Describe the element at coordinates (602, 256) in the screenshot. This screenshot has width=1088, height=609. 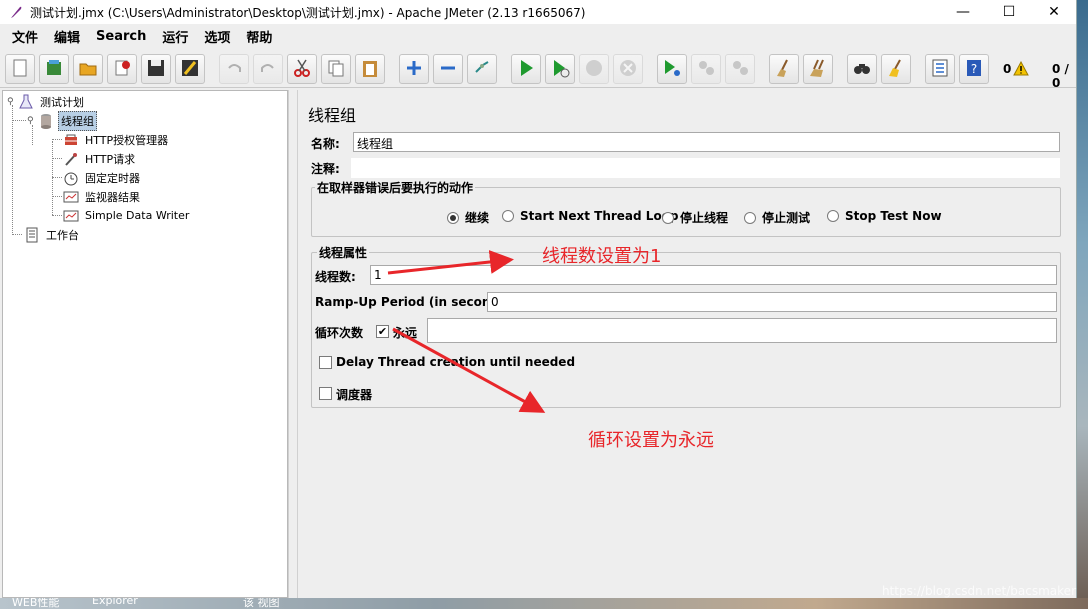
I see `threads-annotation: 线程数设置为1` at that location.